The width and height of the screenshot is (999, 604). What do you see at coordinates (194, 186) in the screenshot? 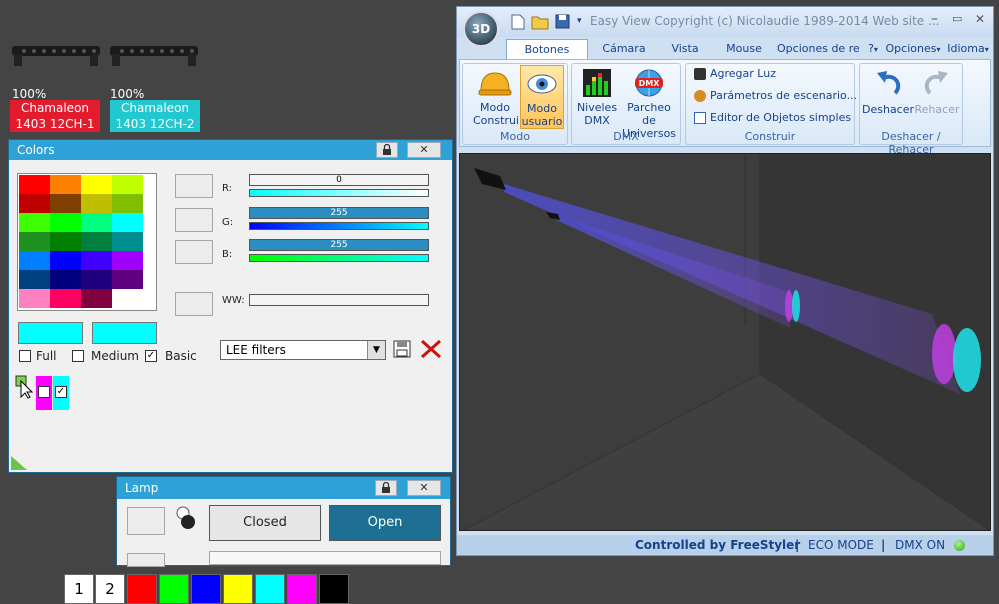
I see `r-channel-button` at bounding box center [194, 186].